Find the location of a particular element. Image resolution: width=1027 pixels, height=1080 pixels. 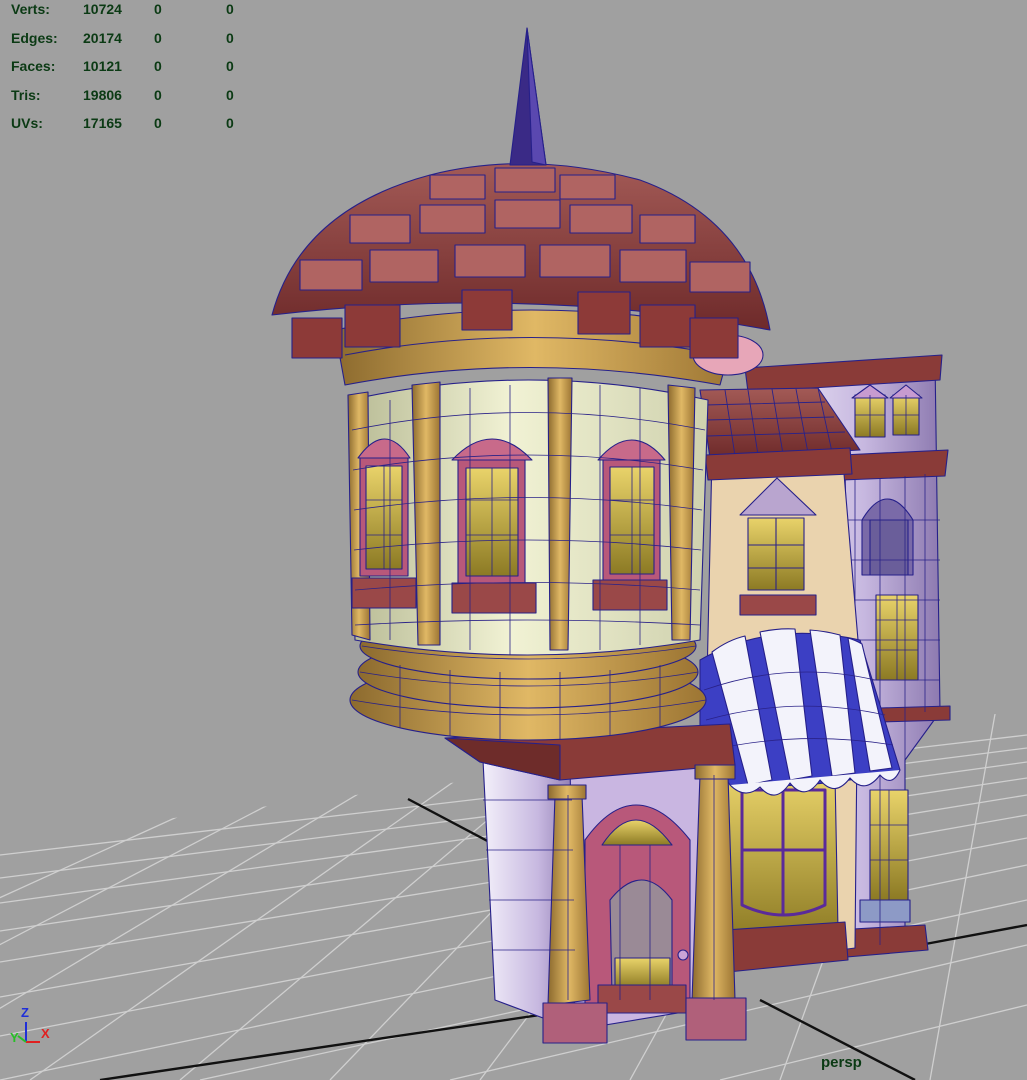

hud-count: 20174 is located at coordinates (102, 37).